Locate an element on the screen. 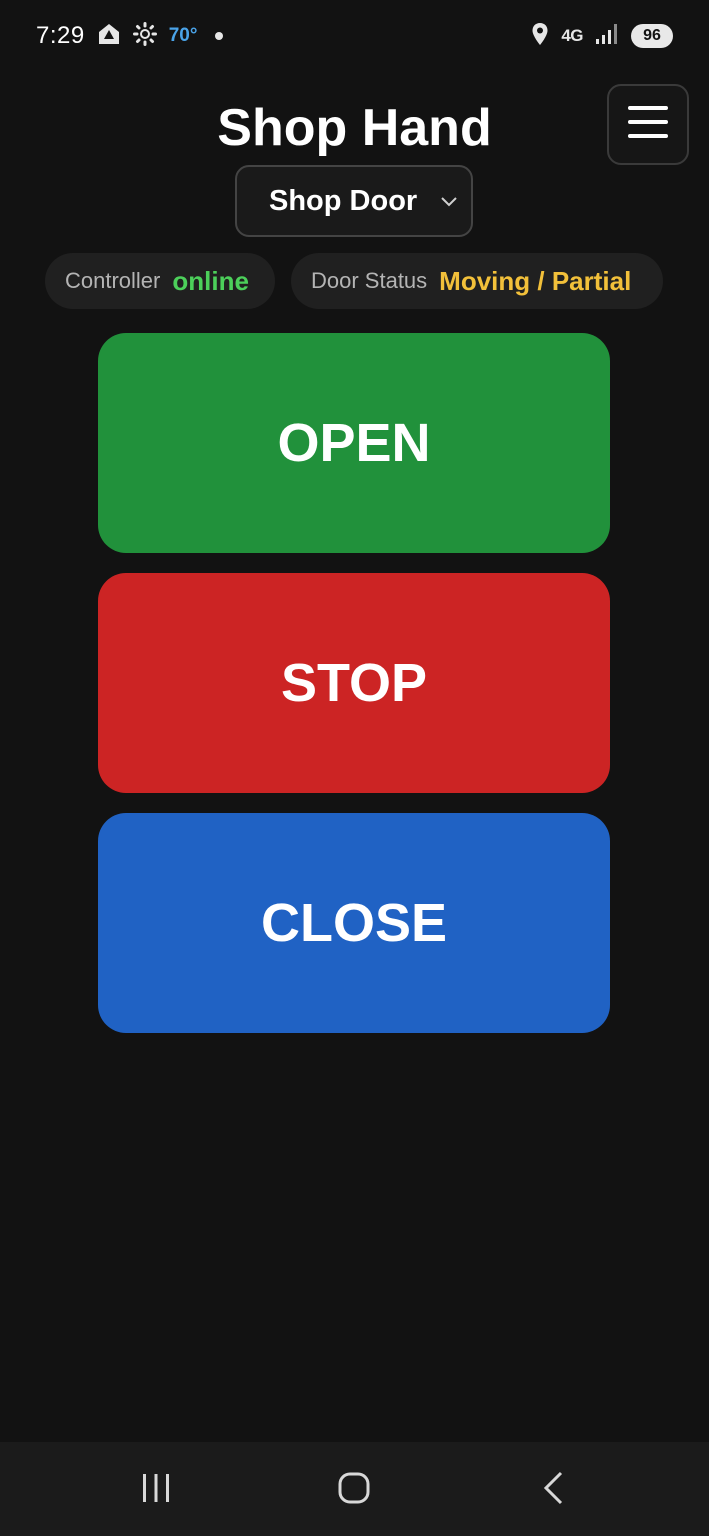  network-type: 4G is located at coordinates (572, 35).